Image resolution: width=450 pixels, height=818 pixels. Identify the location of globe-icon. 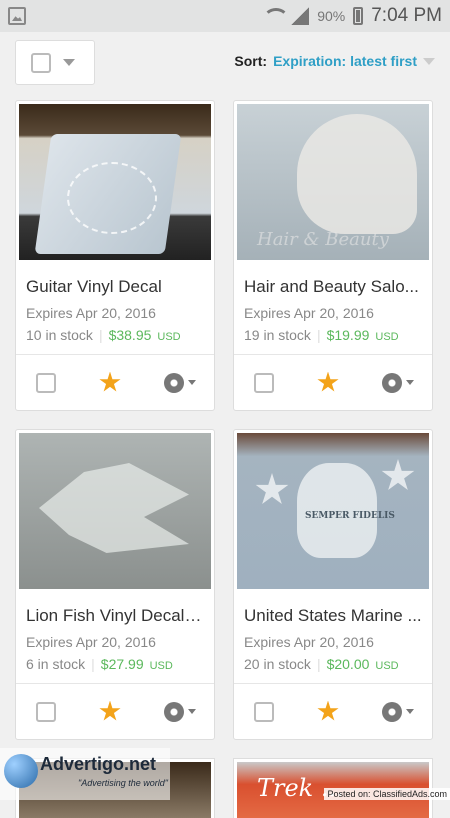
(21, 771).